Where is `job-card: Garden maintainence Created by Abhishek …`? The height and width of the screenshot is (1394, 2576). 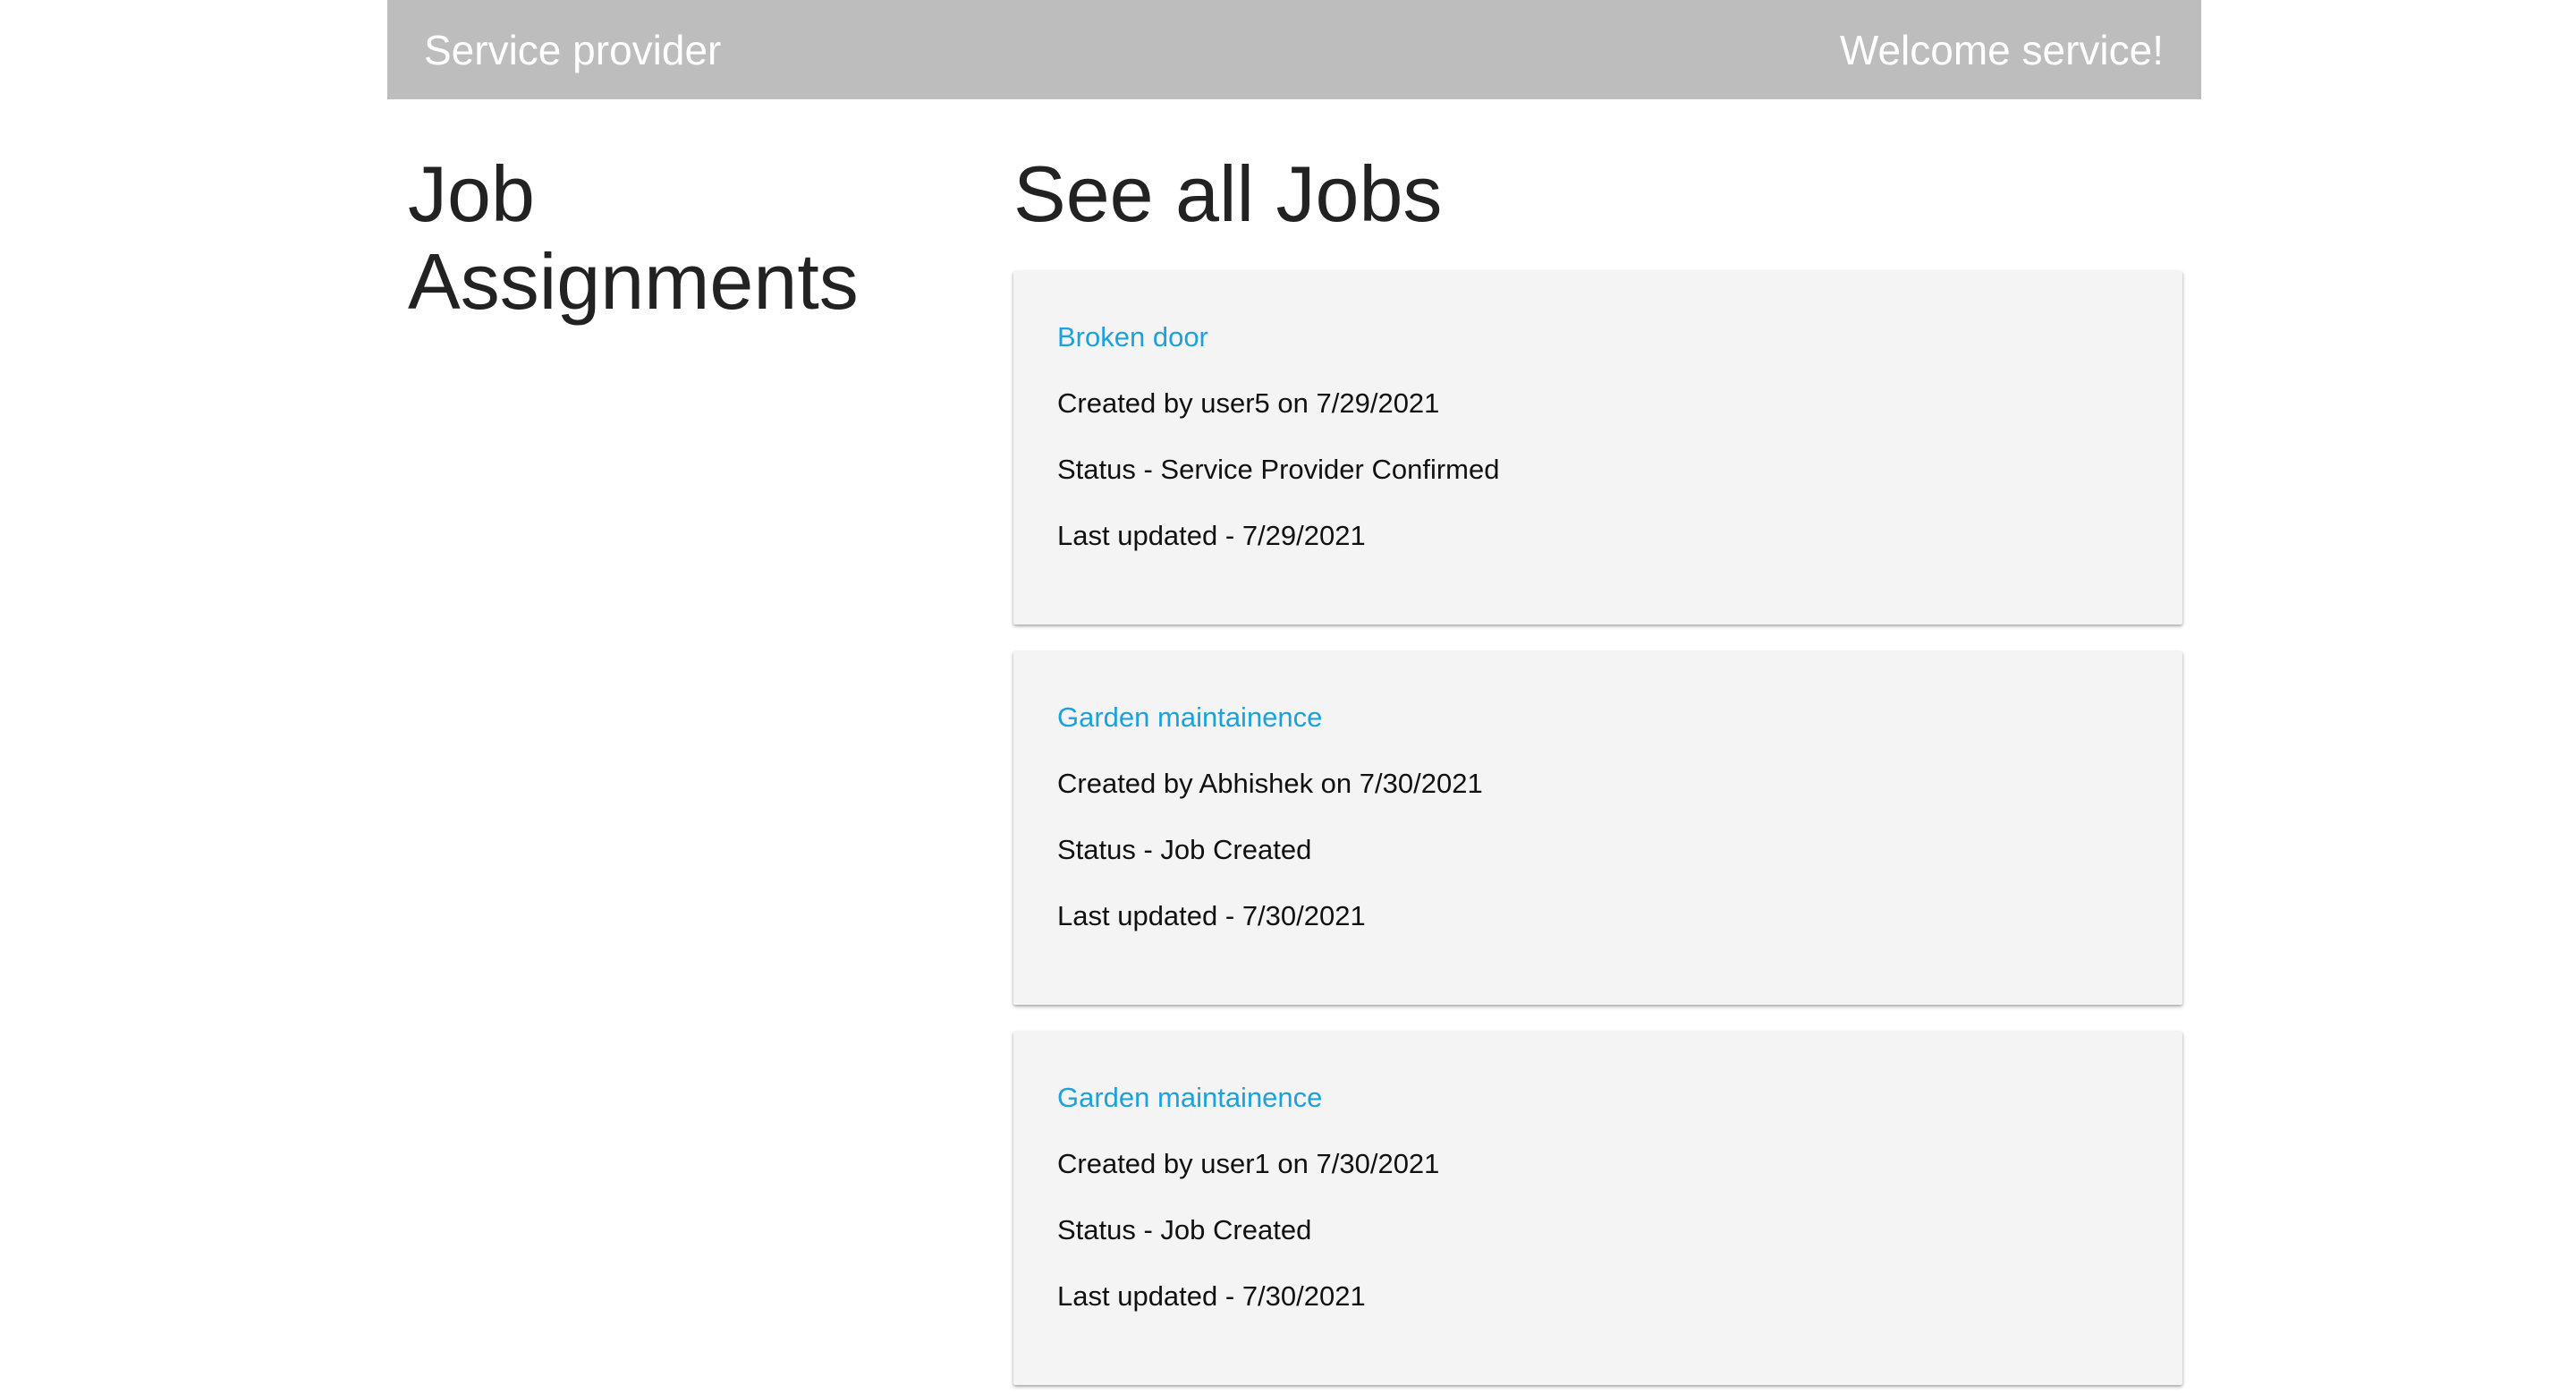
job-card: Garden maintainence Created by Abhishek … is located at coordinates (1597, 828).